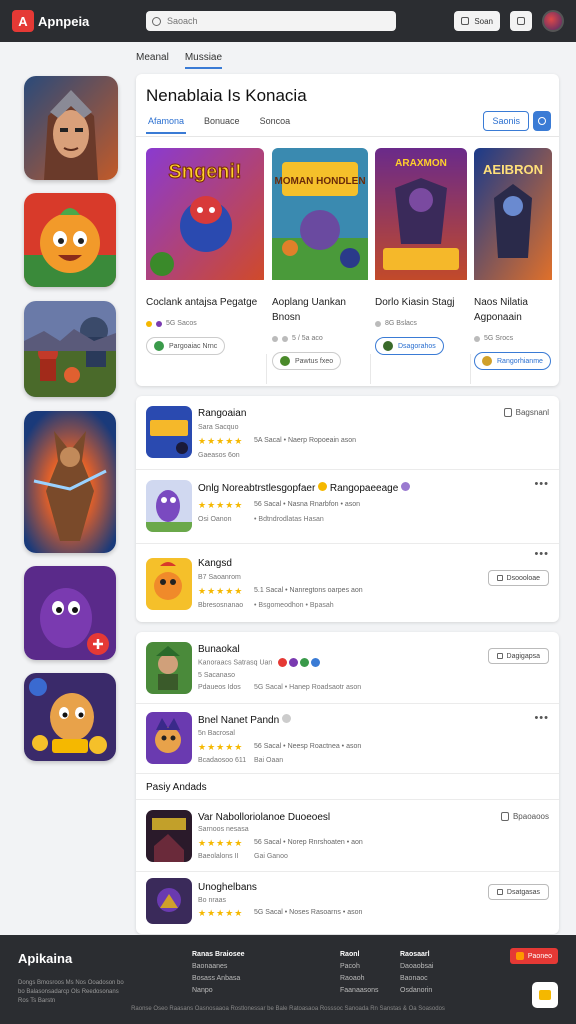 Image resolution: width=576 pixels, height=1024 pixels. I want to click on footer-link: Bosass Anbasa, so click(218, 979).